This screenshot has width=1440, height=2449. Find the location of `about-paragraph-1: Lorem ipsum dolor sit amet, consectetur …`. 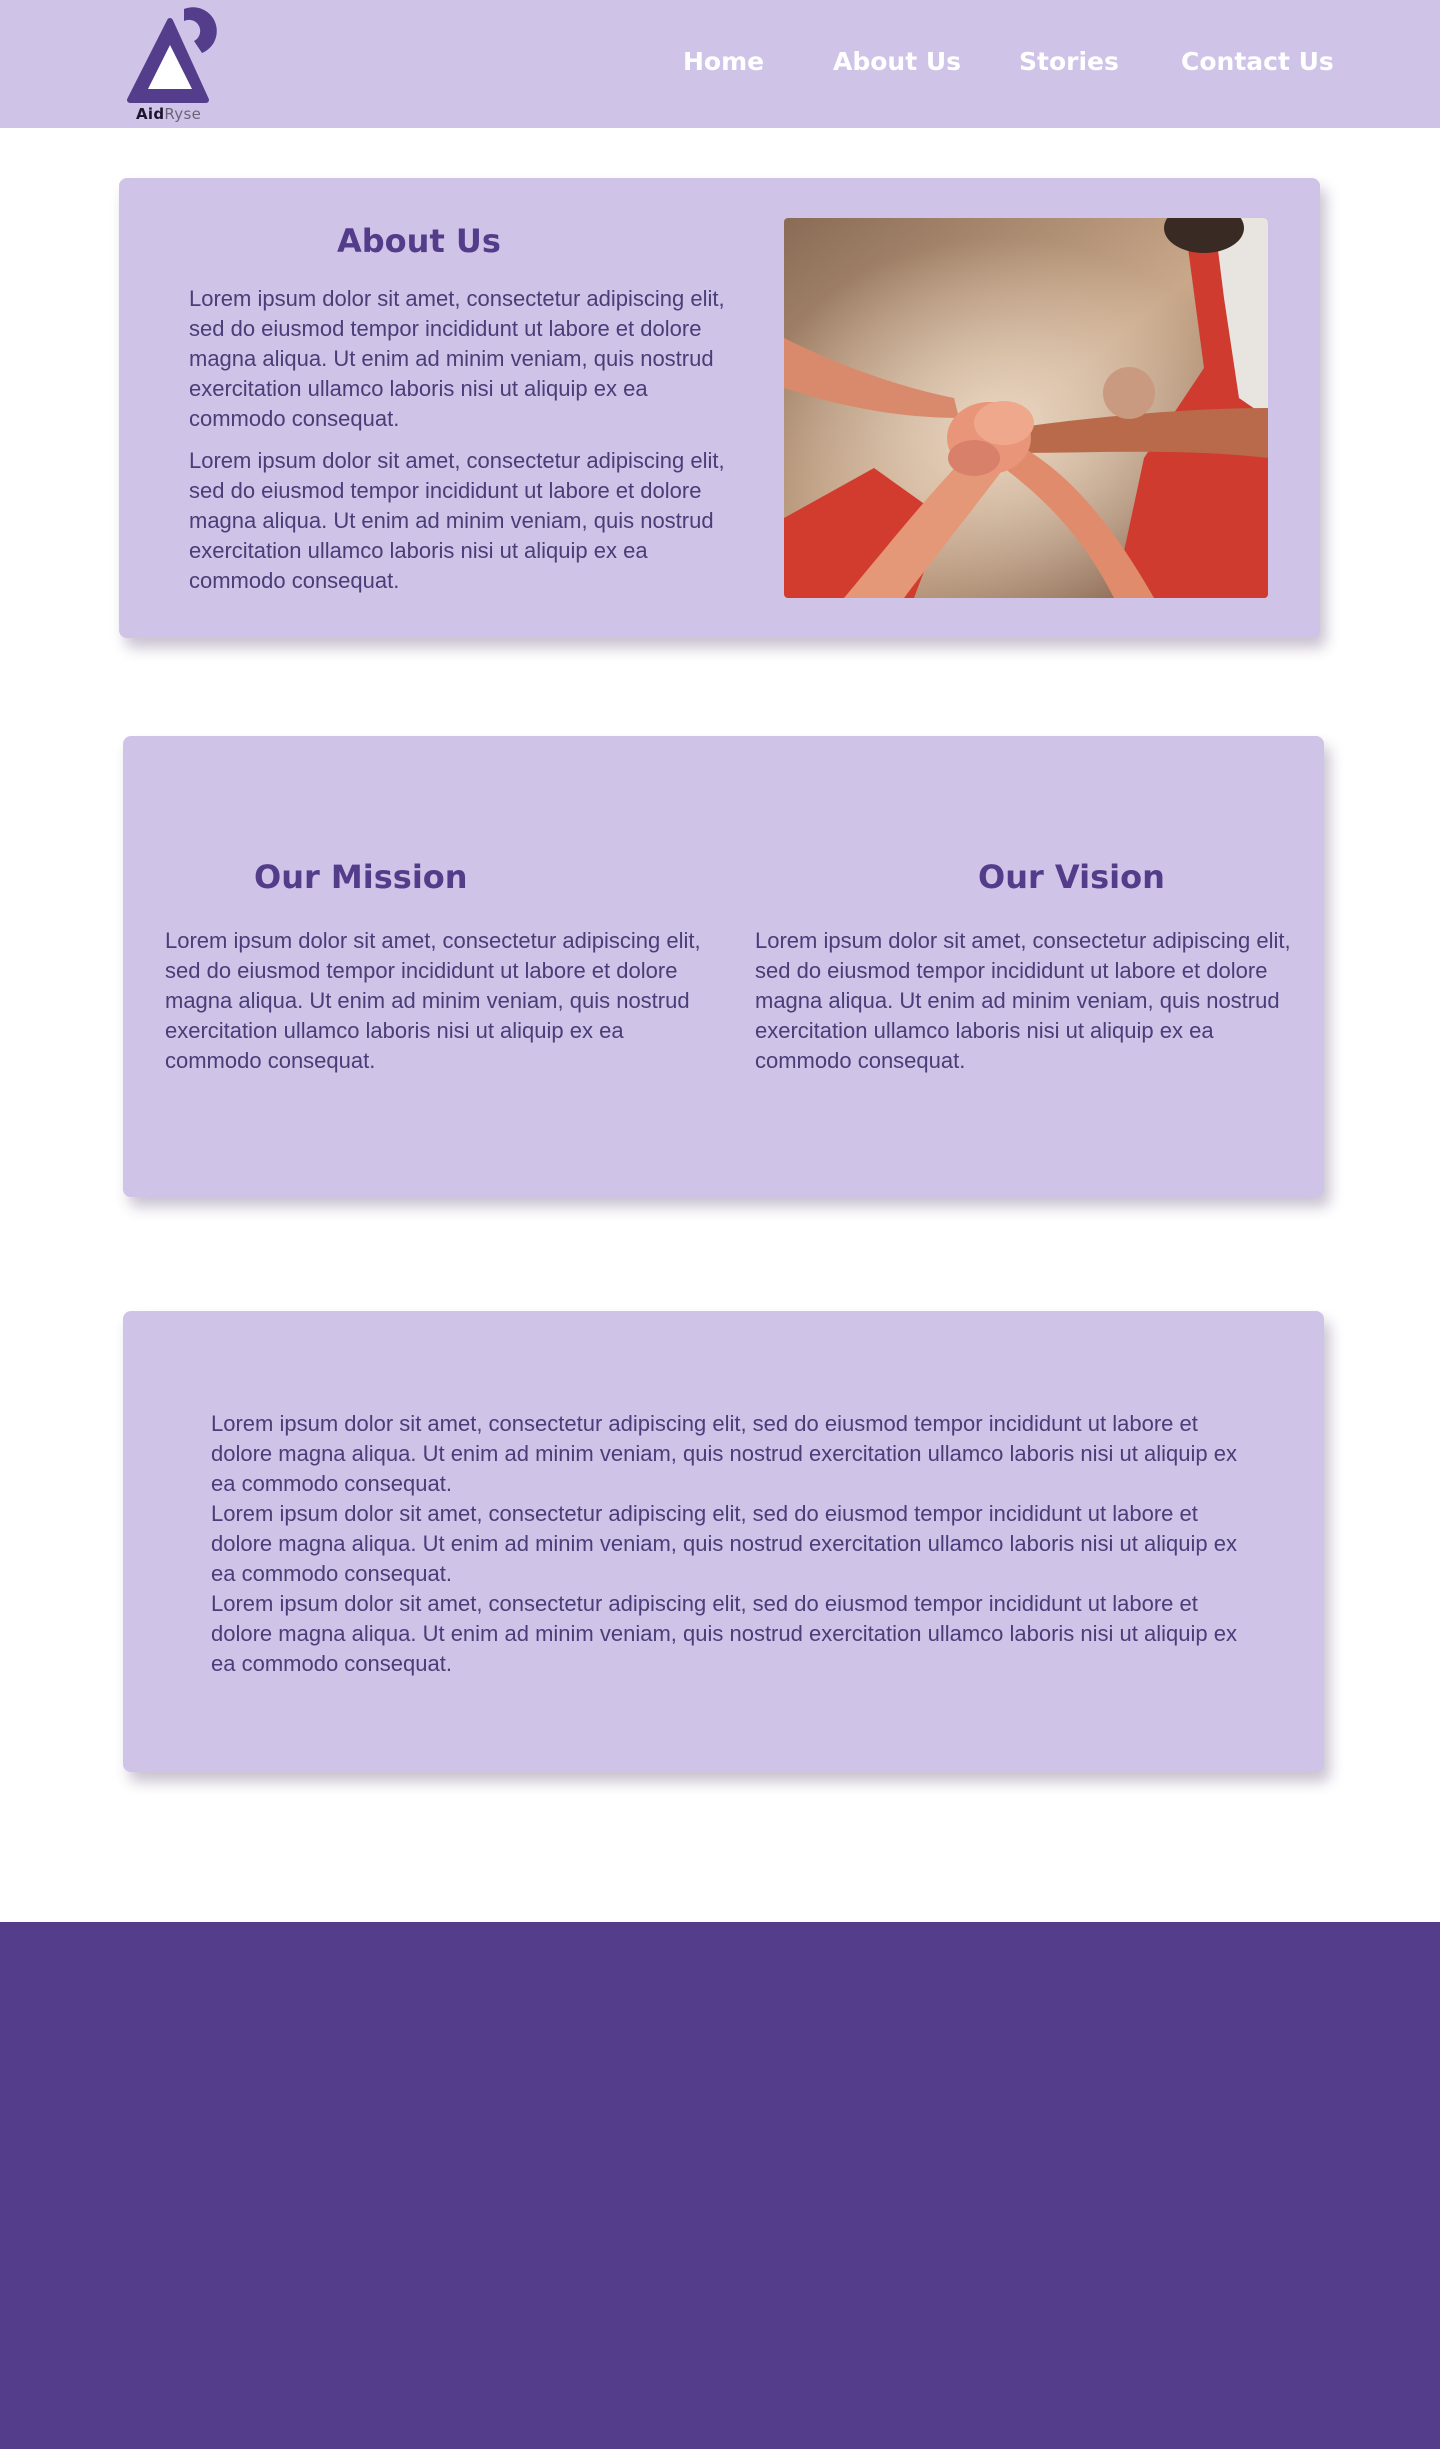

about-paragraph-1: Lorem ipsum dolor sit amet, consectetur … is located at coordinates (457, 358).